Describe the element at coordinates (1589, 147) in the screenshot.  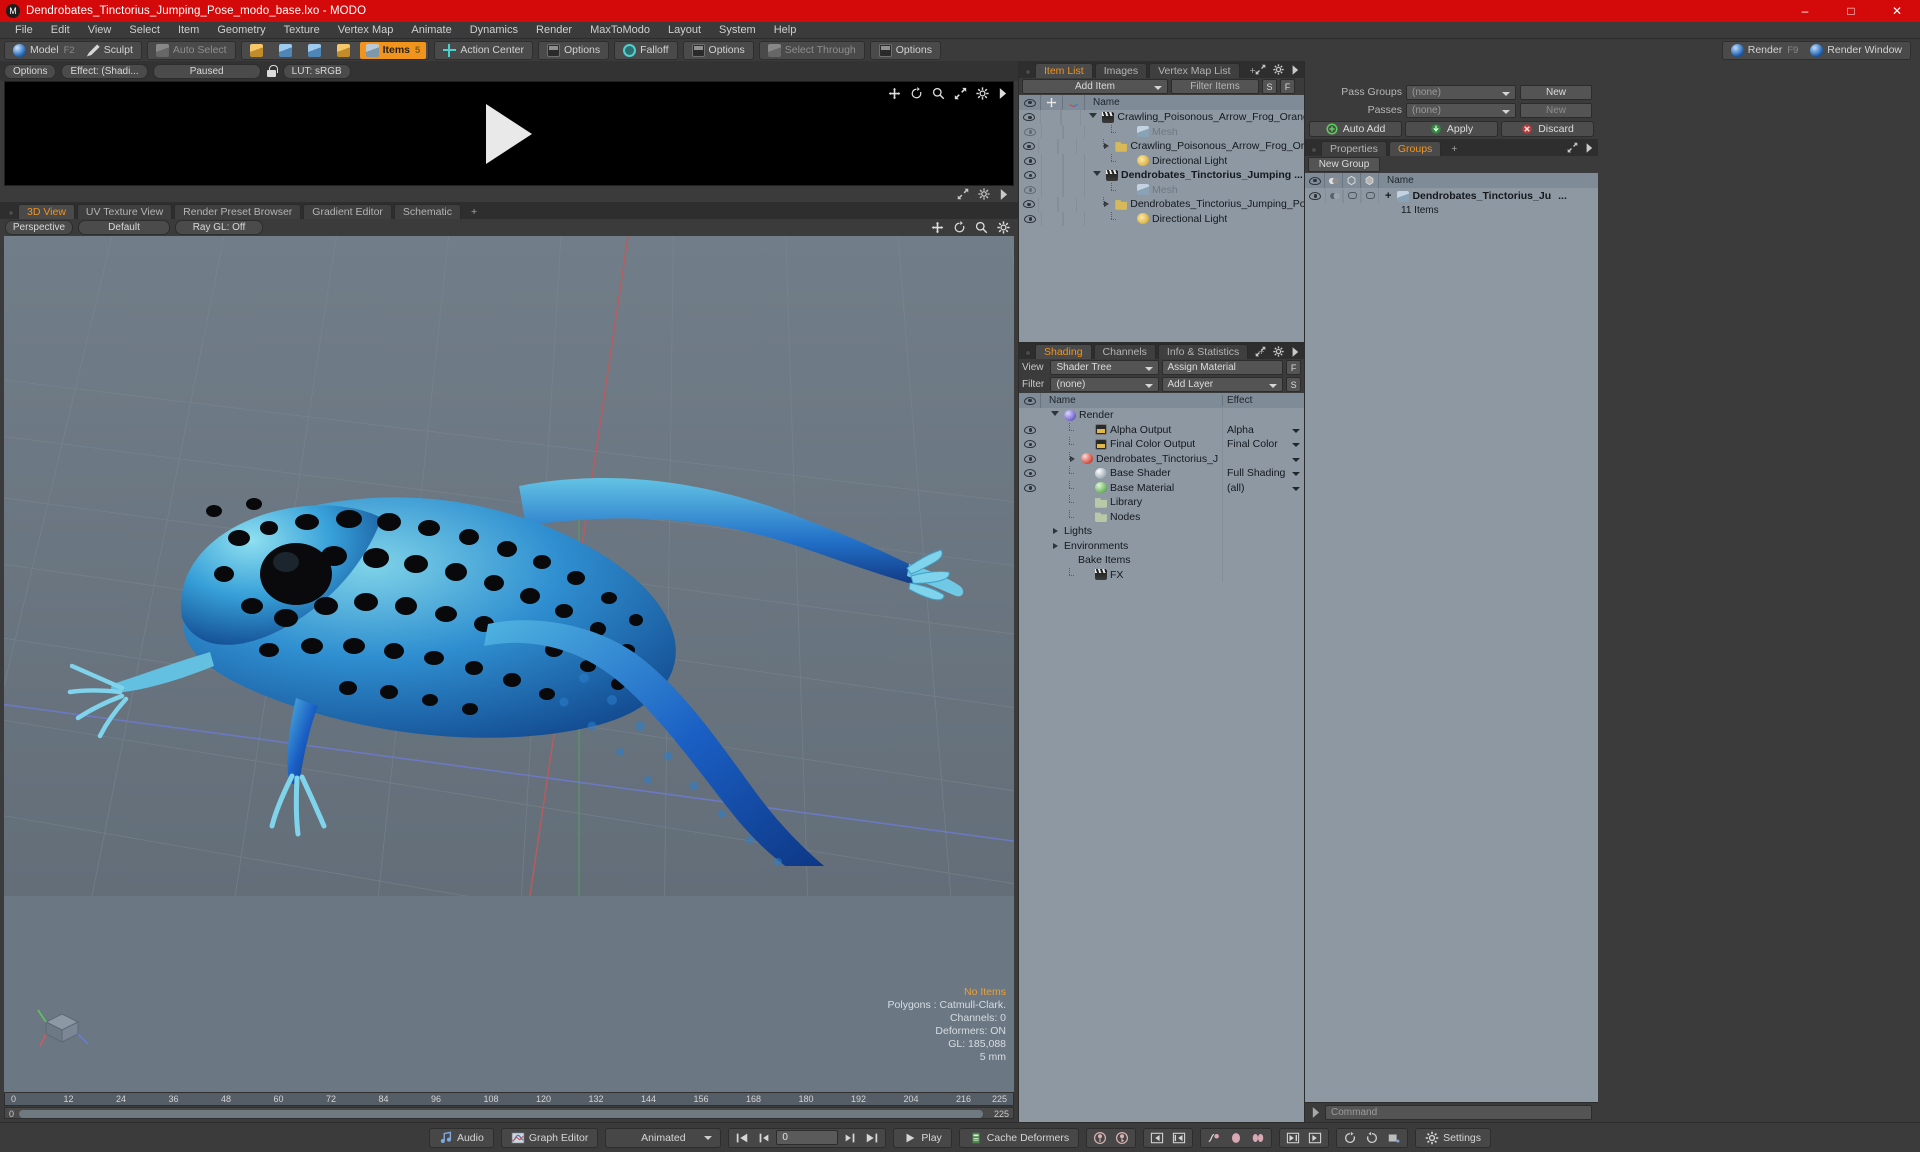
I see `panel-menu-icon-groups` at that location.